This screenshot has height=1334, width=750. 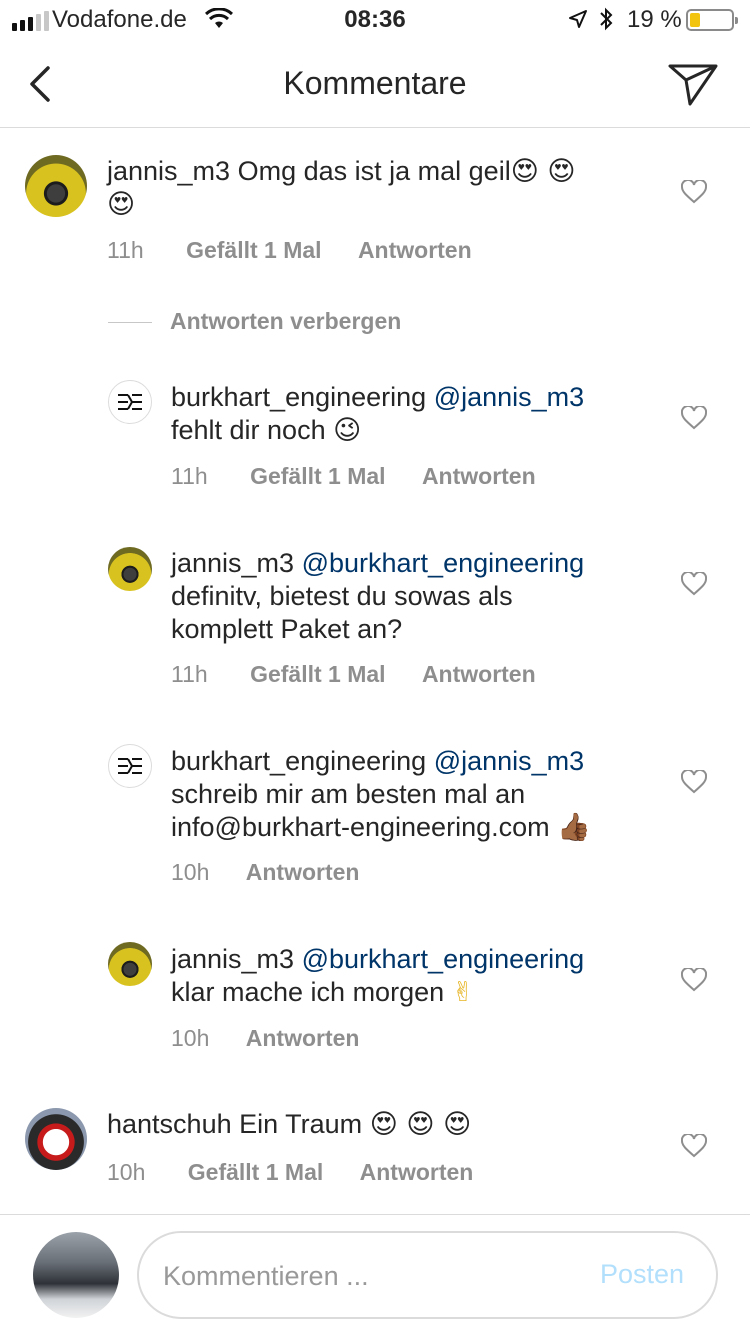 I want to click on thumbs-up-emoji: 👍🏾, so click(x=574, y=827).